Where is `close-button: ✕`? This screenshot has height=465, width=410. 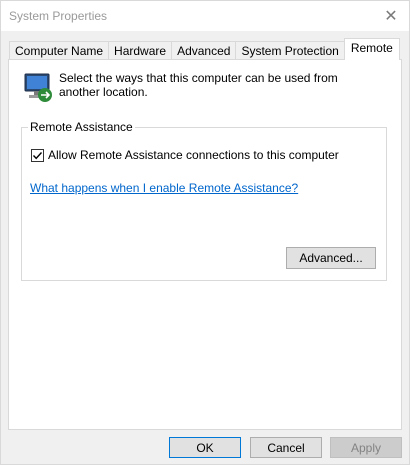 close-button: ✕ is located at coordinates (391, 16).